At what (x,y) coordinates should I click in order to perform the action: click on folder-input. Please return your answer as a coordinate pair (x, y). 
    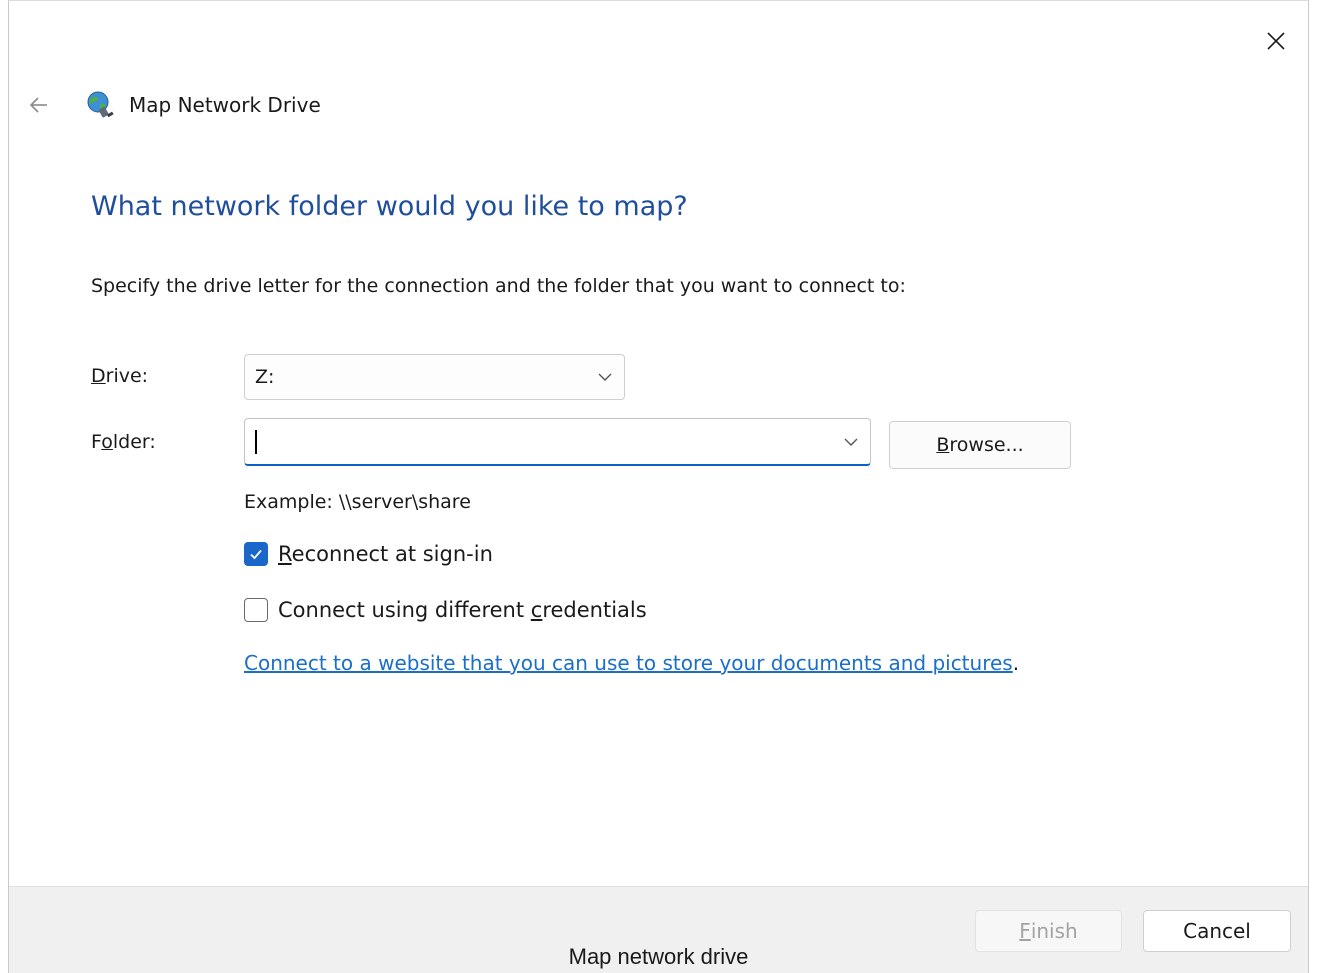
    Looking at the image, I should click on (557, 442).